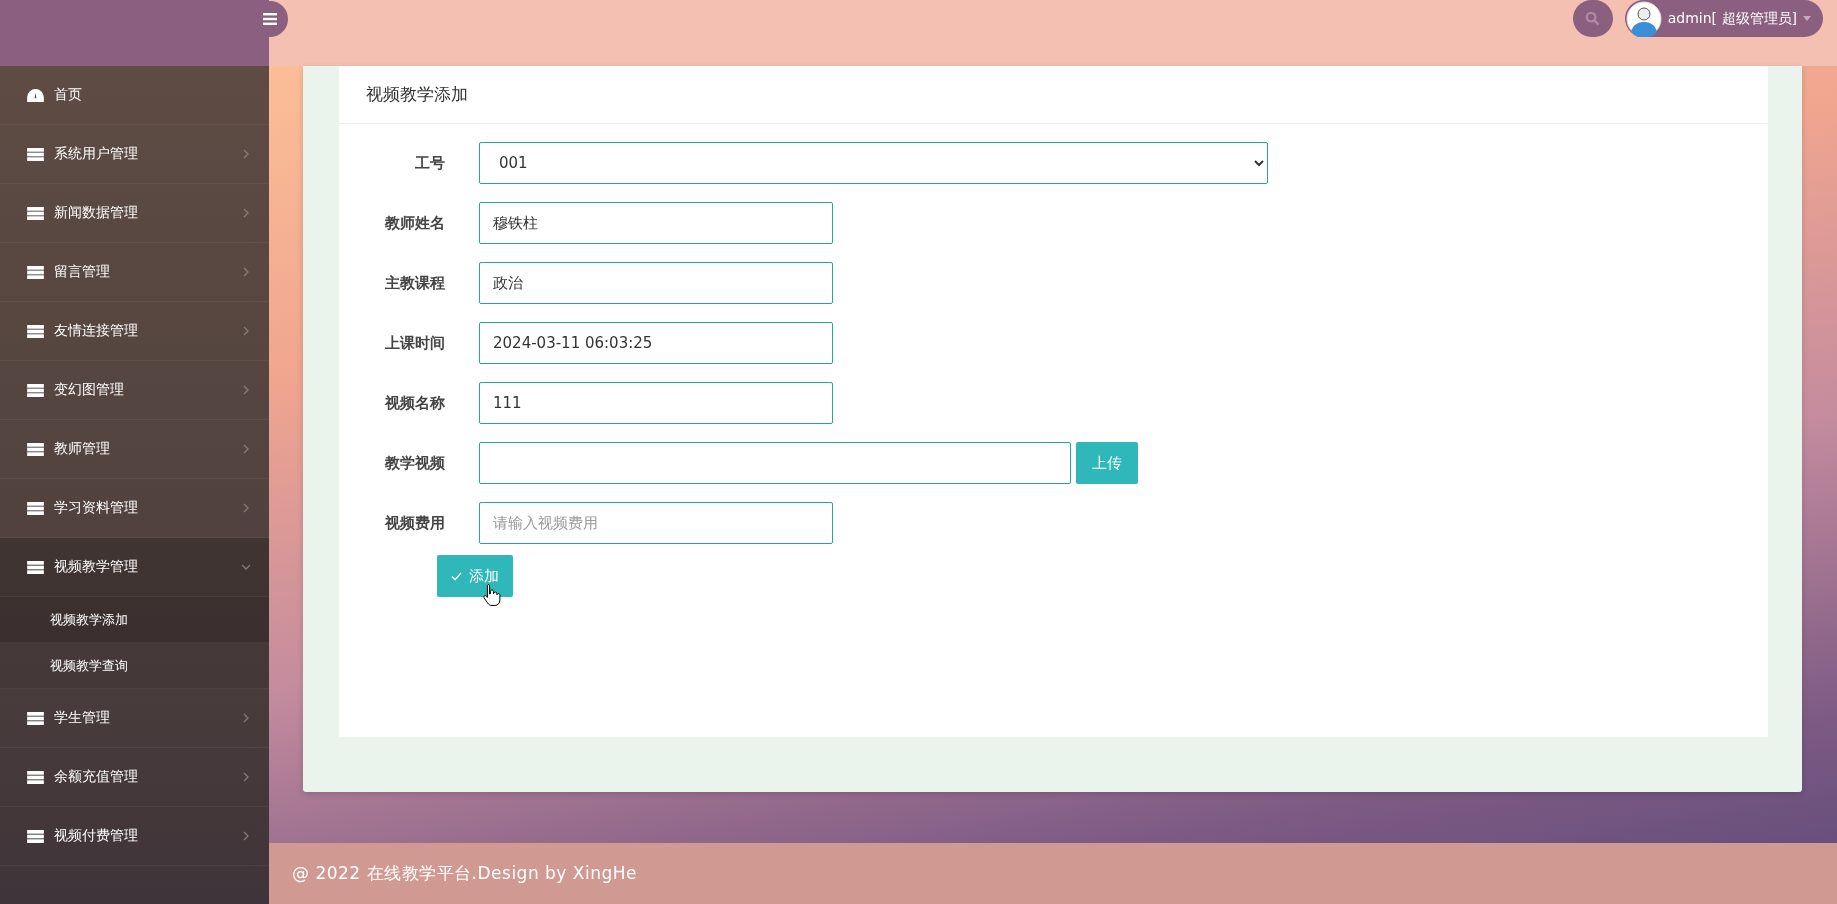 This screenshot has width=1837, height=904. I want to click on sidebar-item: 学习资料管理, so click(134, 508).